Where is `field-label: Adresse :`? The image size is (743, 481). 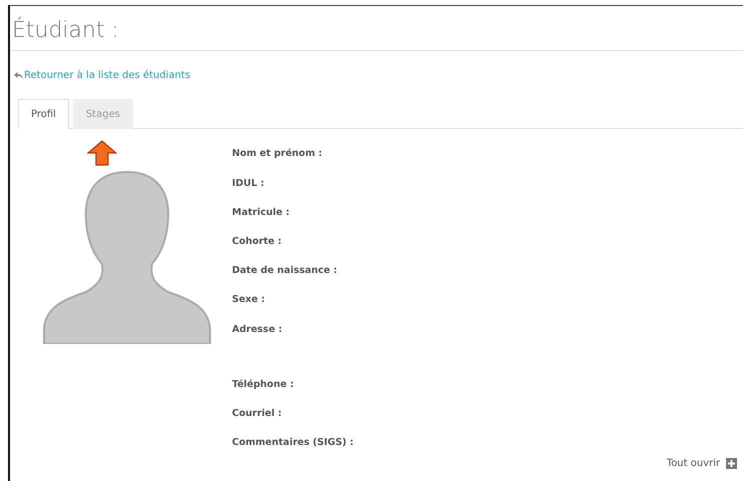
field-label: Adresse : is located at coordinates (258, 329).